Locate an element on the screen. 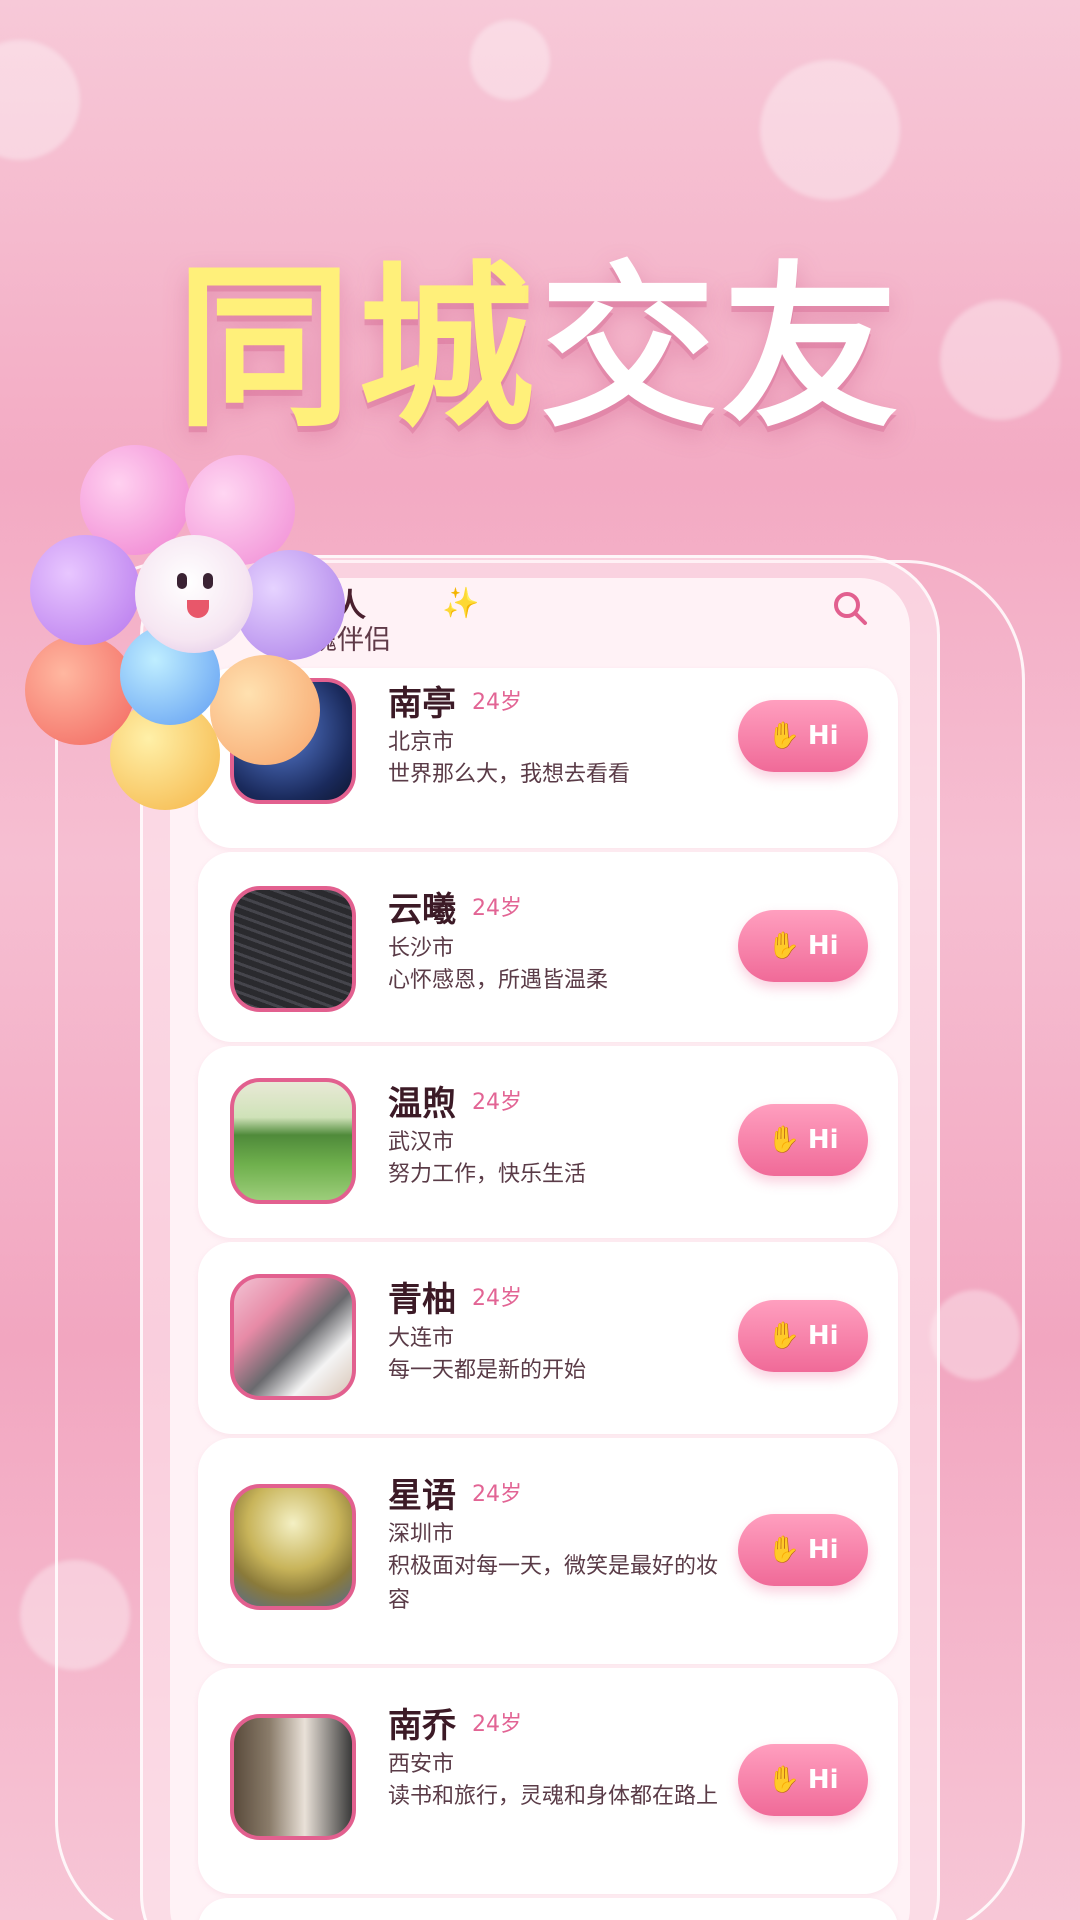 This screenshot has height=1920, width=1080. headline-part-2: 交友 is located at coordinates (722, 348).